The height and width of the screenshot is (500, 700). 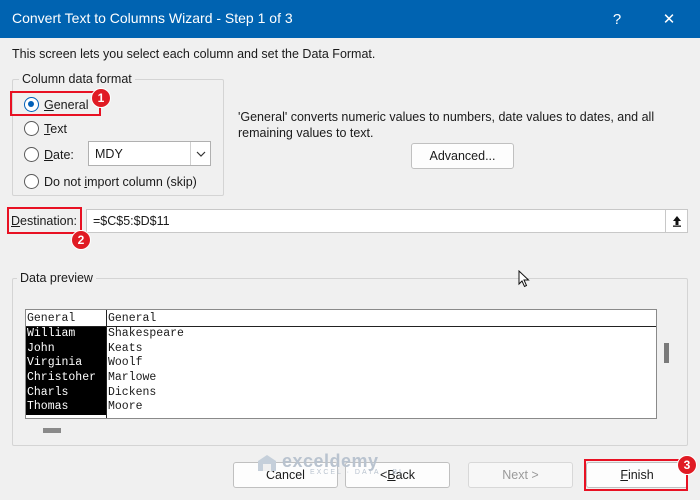 I want to click on vertical-scrollbar-thumb, so click(x=666, y=353).